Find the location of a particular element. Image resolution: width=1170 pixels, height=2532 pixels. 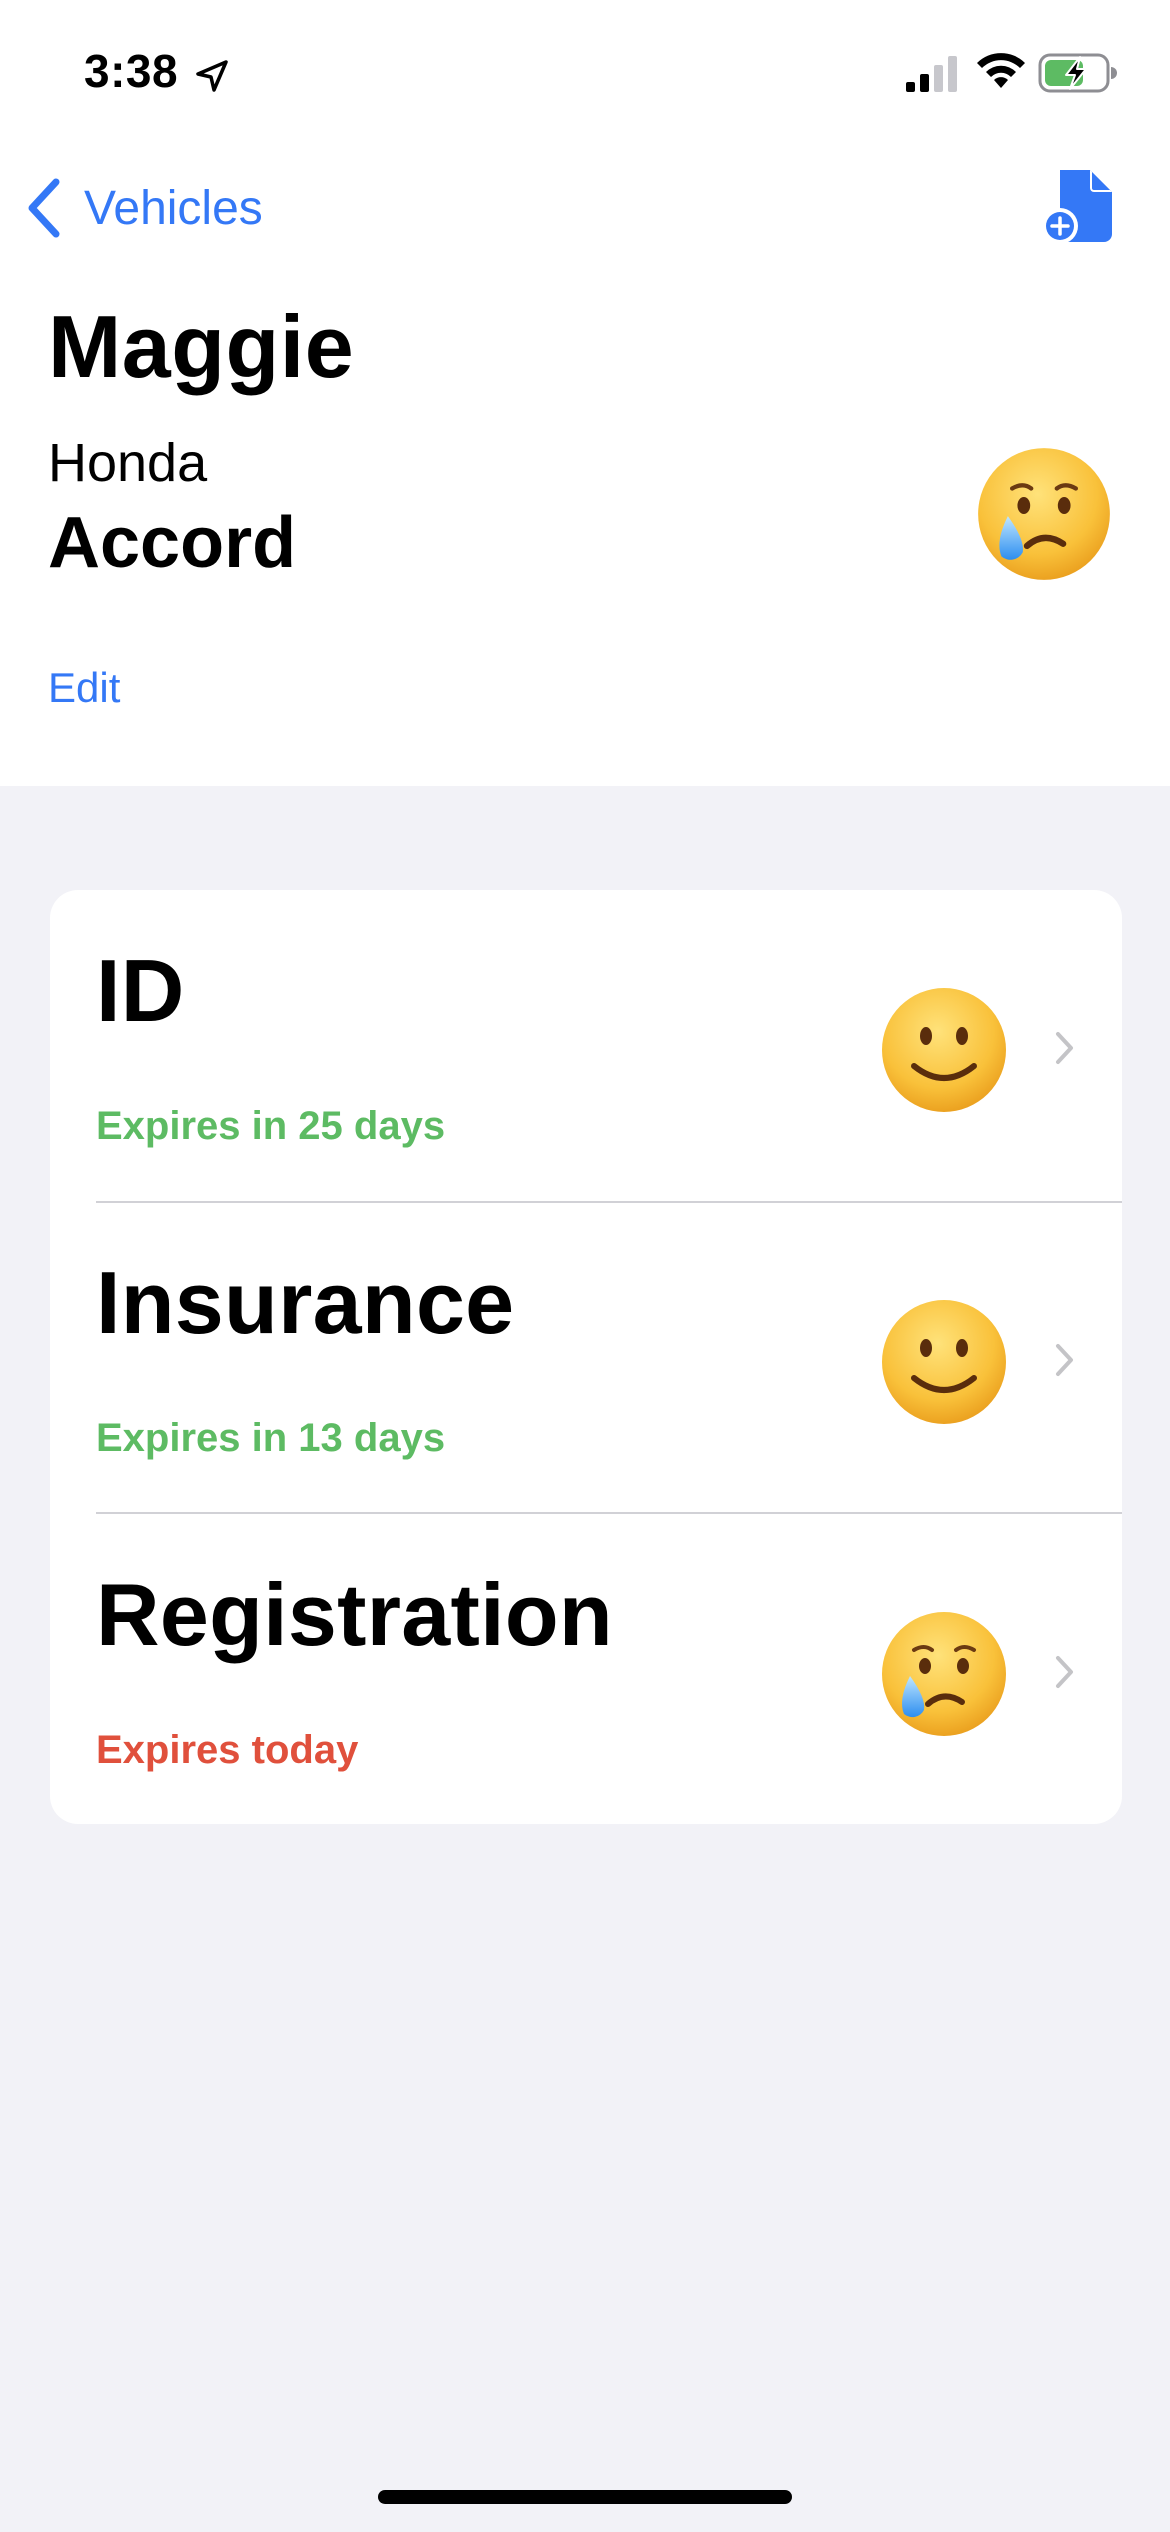

document-row-insurance: Insurance Expires in 13 days is located at coordinates (586, 1358).